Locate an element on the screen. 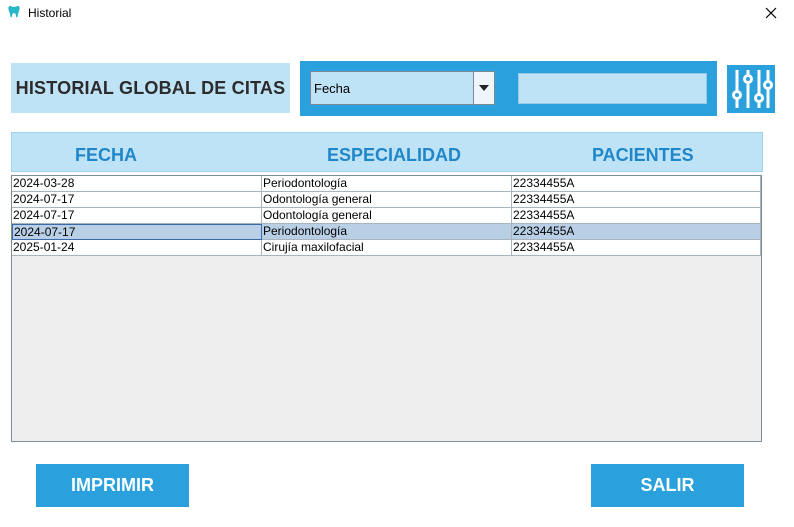  close-icon is located at coordinates (771, 13).